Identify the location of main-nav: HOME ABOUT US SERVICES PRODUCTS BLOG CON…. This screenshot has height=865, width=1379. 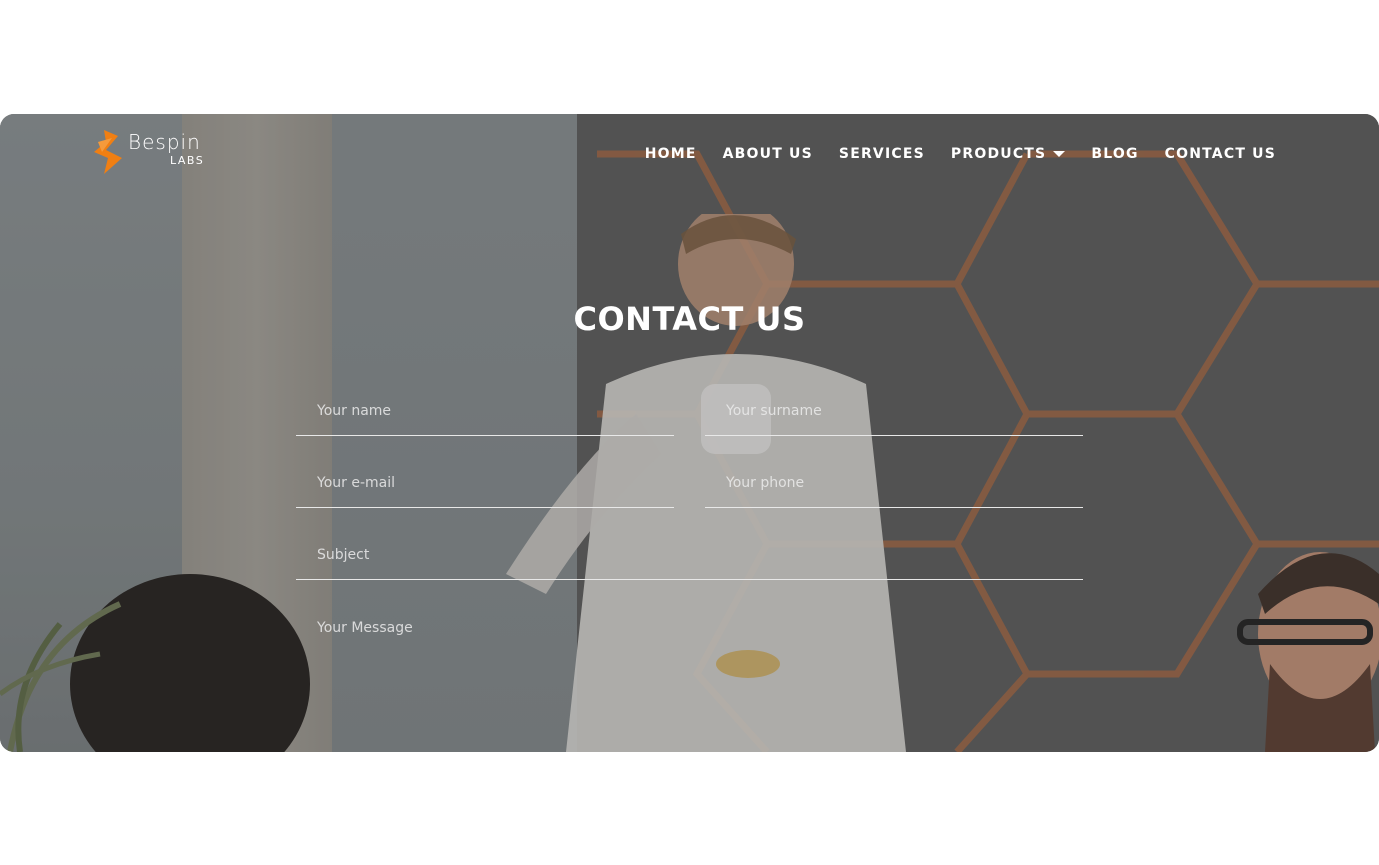
(960, 154).